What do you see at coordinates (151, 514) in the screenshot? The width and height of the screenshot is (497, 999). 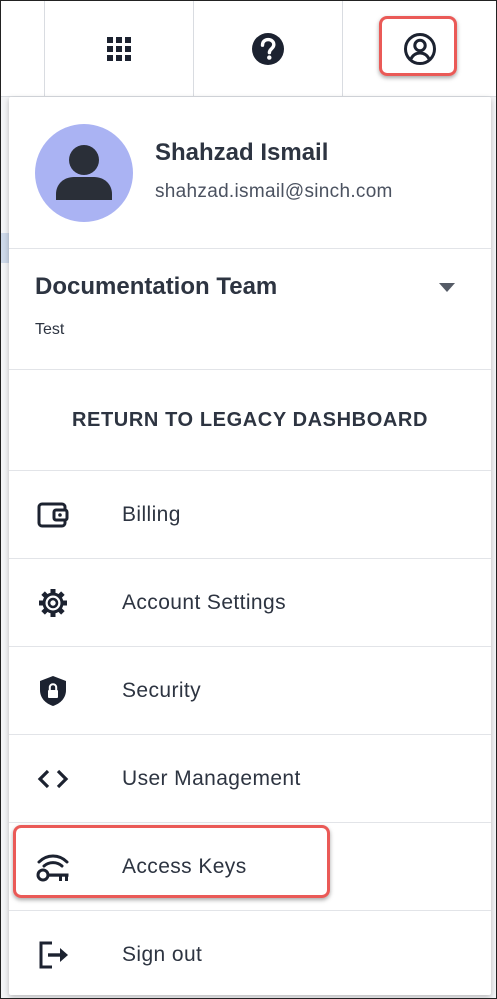 I see `menu-item-label: Billing` at bounding box center [151, 514].